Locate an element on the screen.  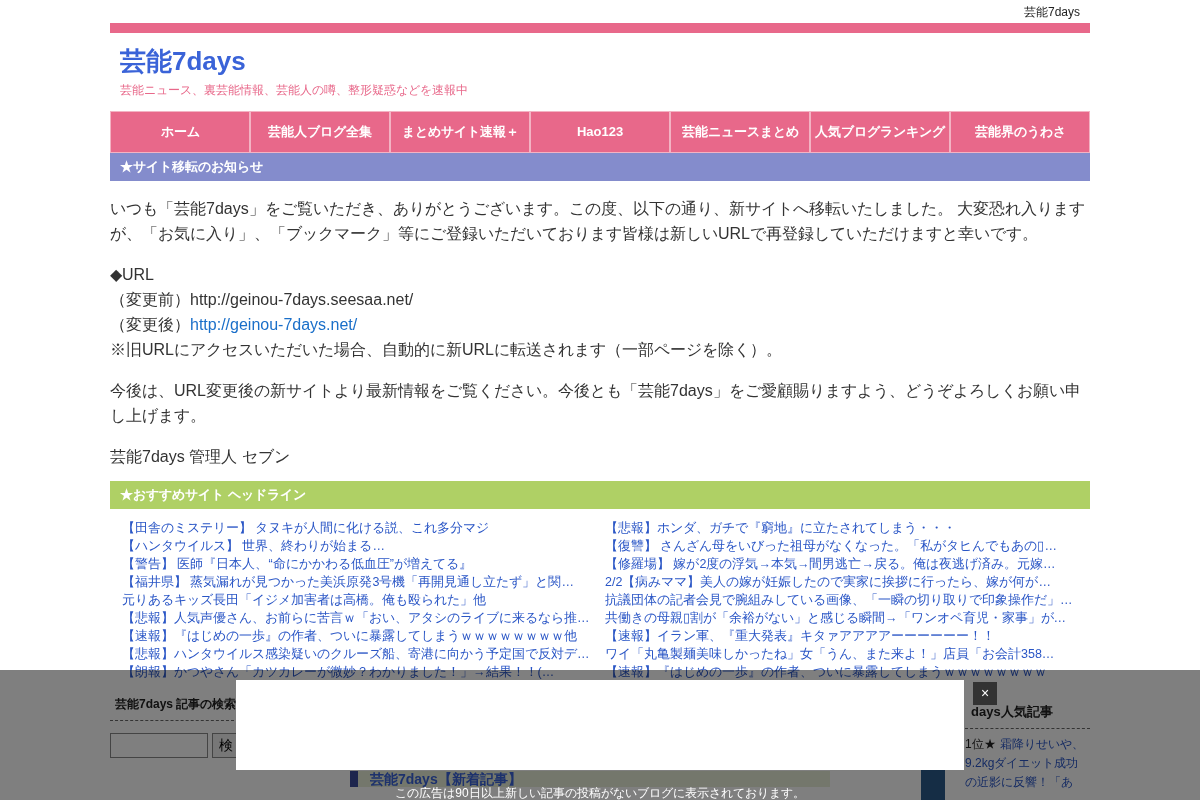
url-label: （変更前） is located at coordinates (150, 299).